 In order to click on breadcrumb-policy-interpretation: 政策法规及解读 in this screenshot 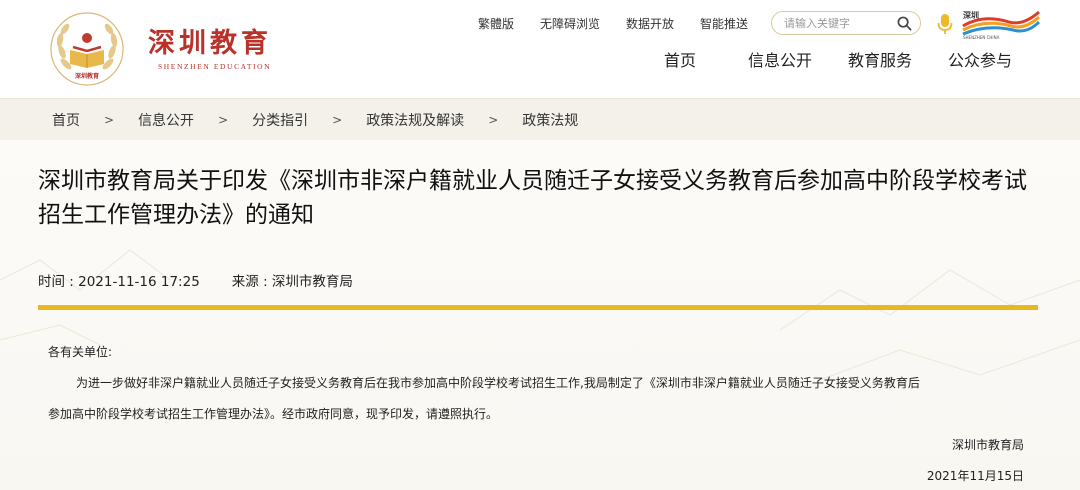, I will do `click(415, 120)`.